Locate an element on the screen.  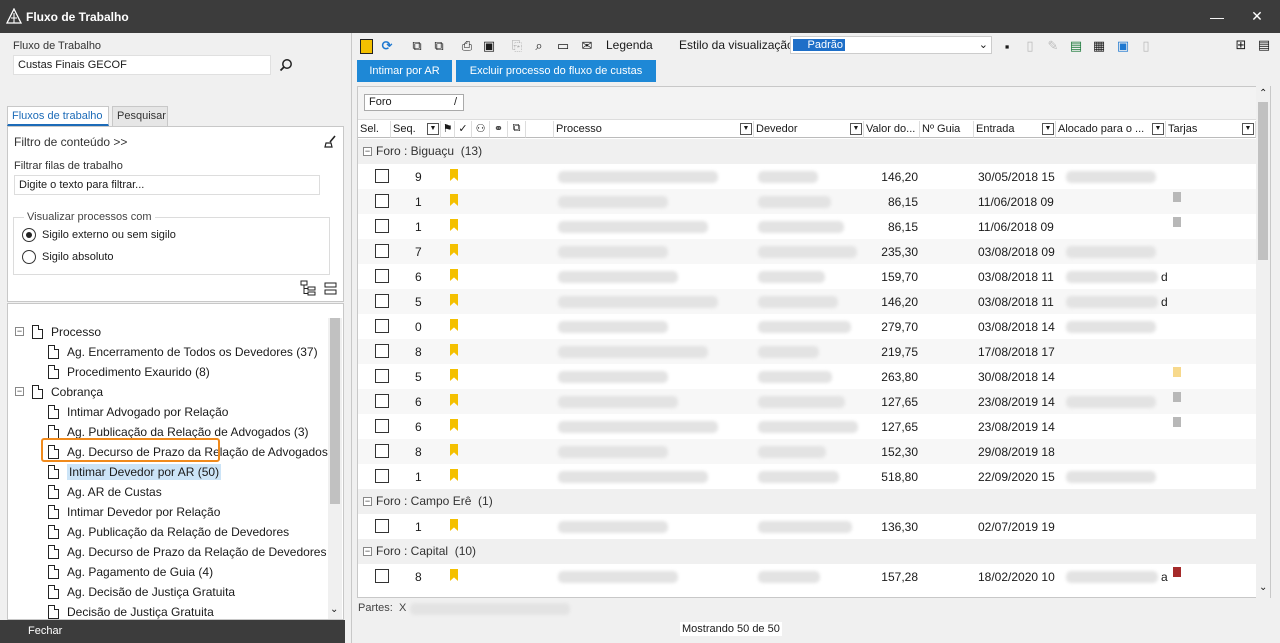
column-header: Entrada ▼ is located at coordinates (1015, 129).